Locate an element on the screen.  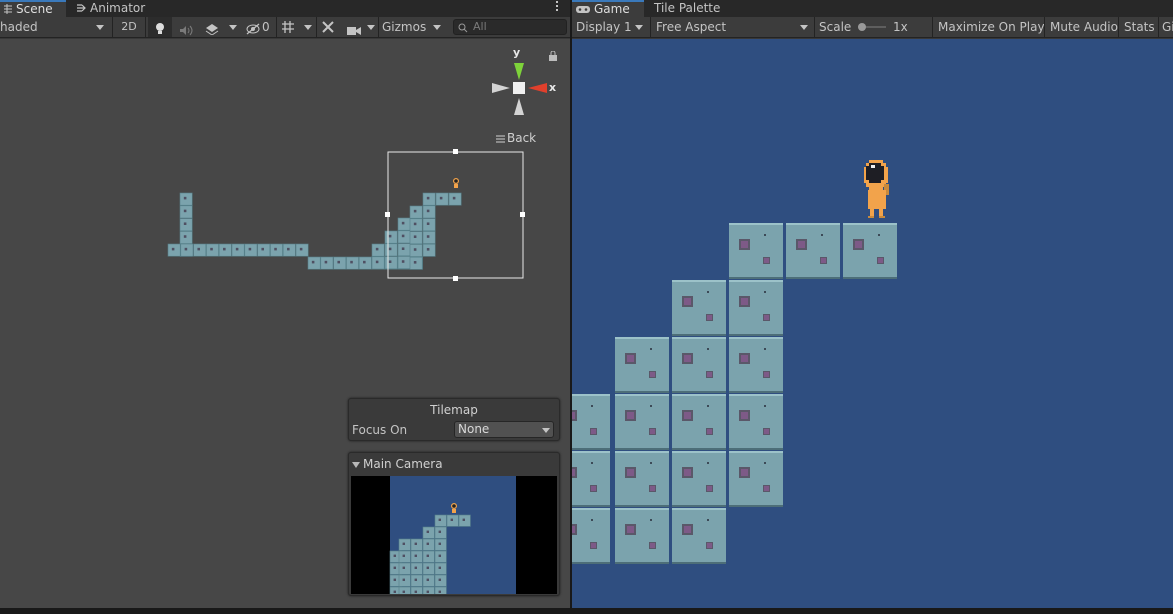
view-direction-toggle: Back is located at coordinates (516, 138).